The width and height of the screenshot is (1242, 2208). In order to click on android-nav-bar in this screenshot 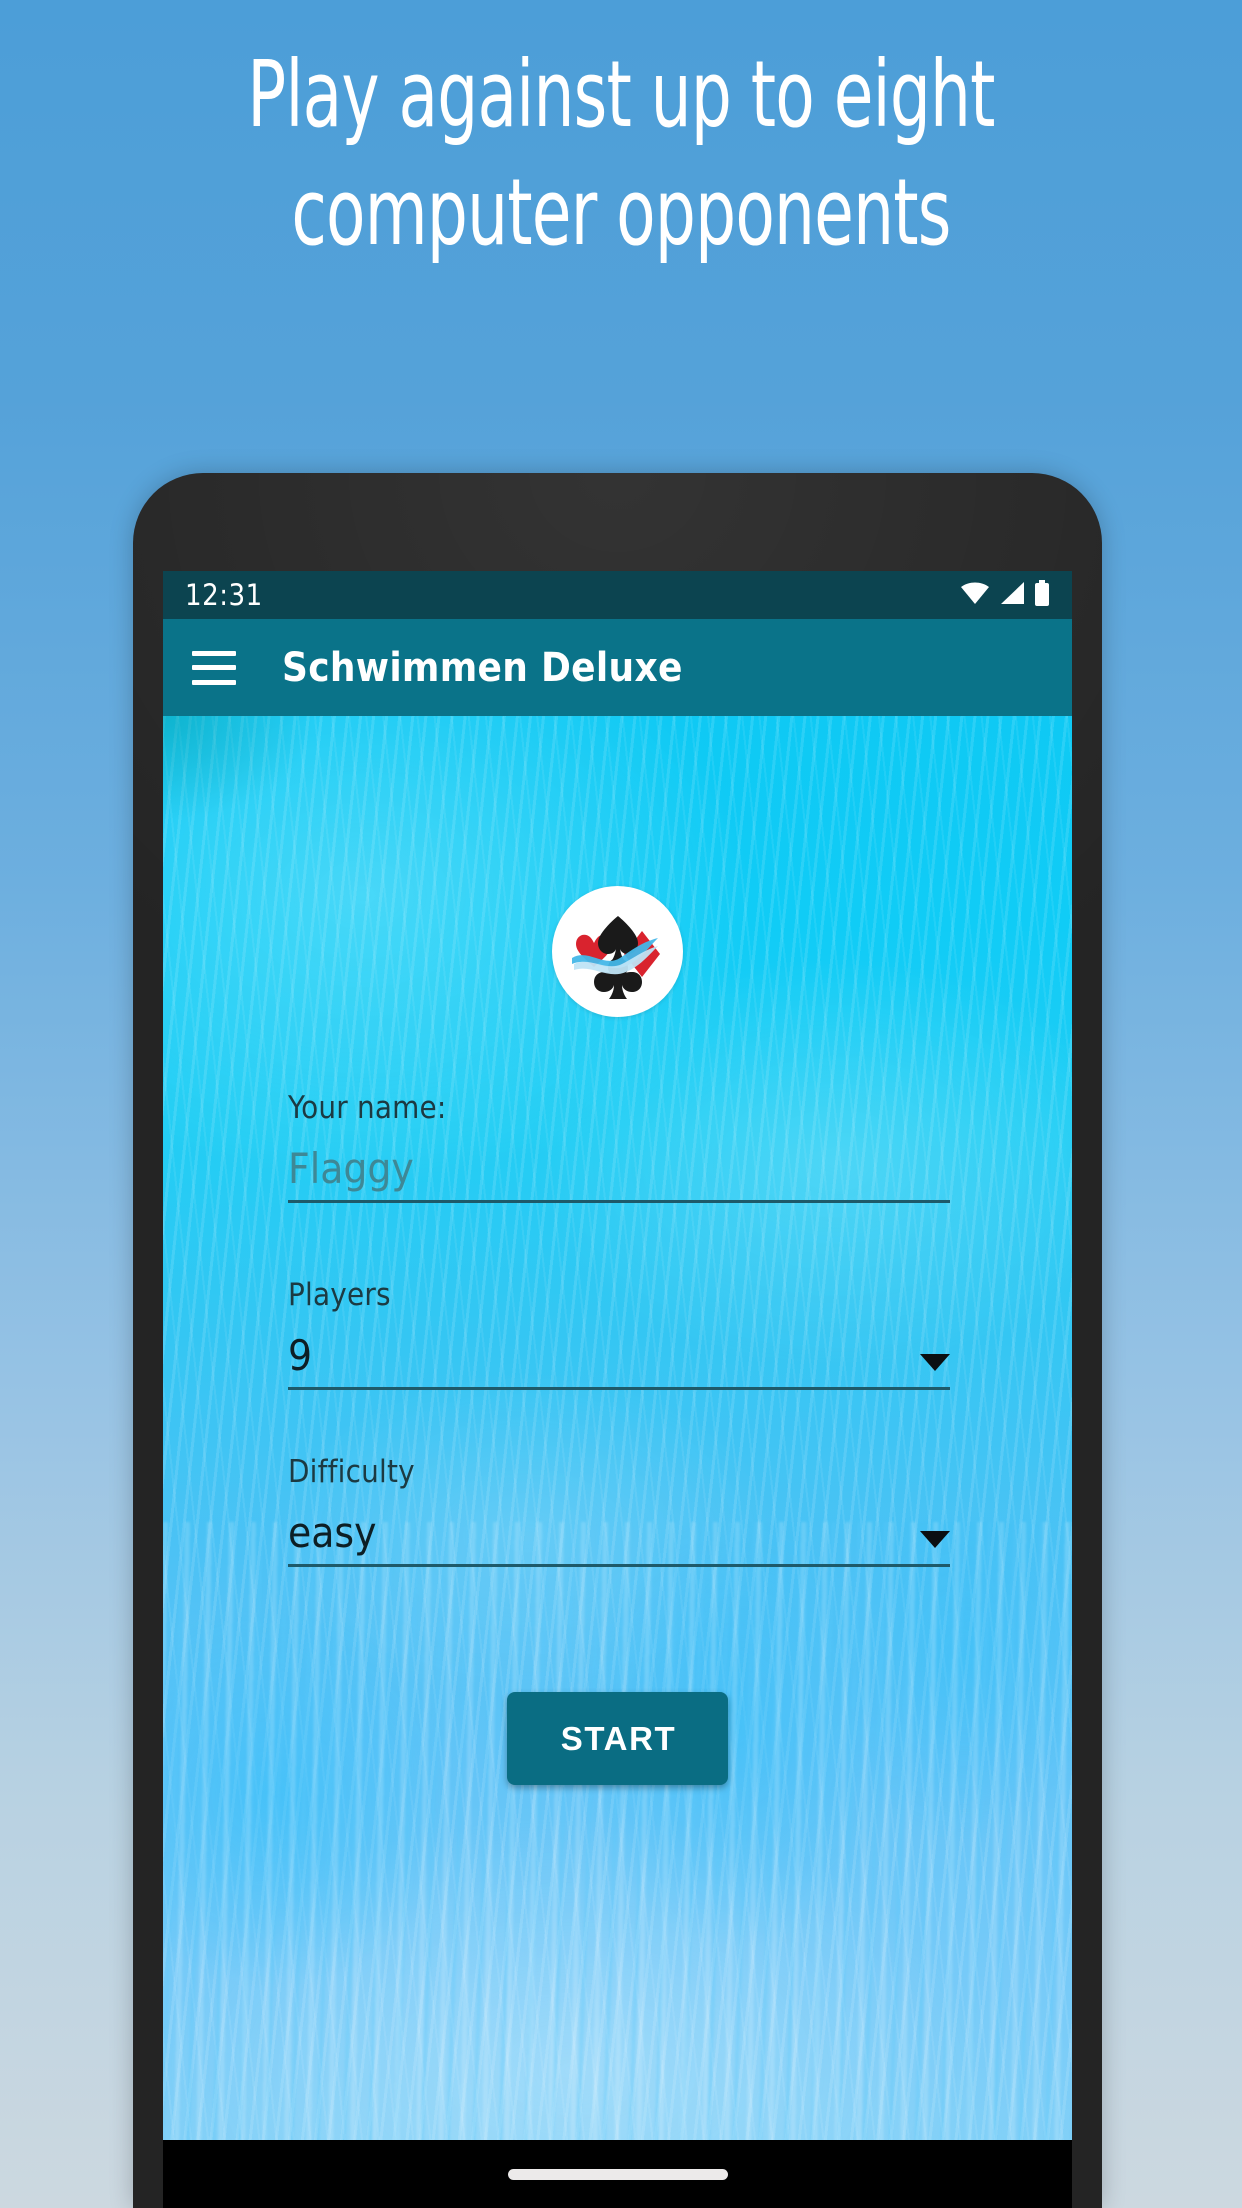, I will do `click(617, 2174)`.